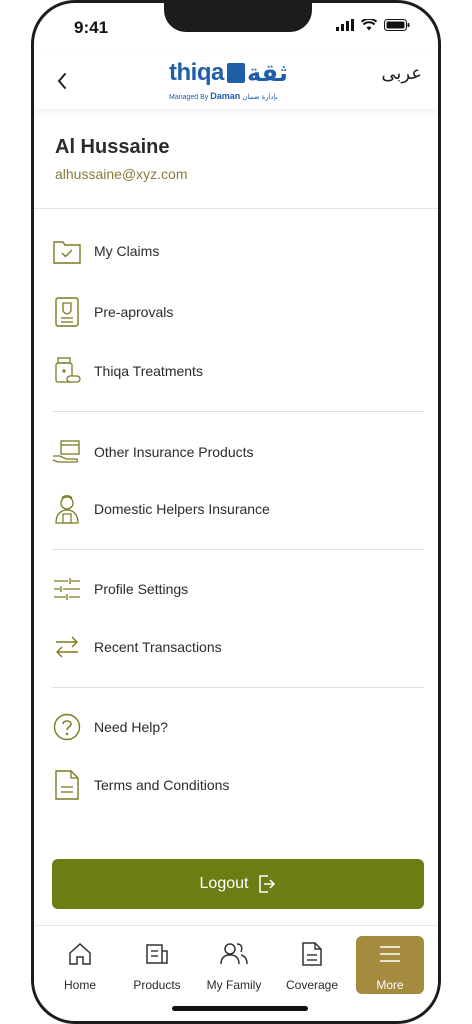 This screenshot has height=1024, width=472. Describe the element at coordinates (67, 509) in the screenshot. I see `helper-person-icon` at that location.